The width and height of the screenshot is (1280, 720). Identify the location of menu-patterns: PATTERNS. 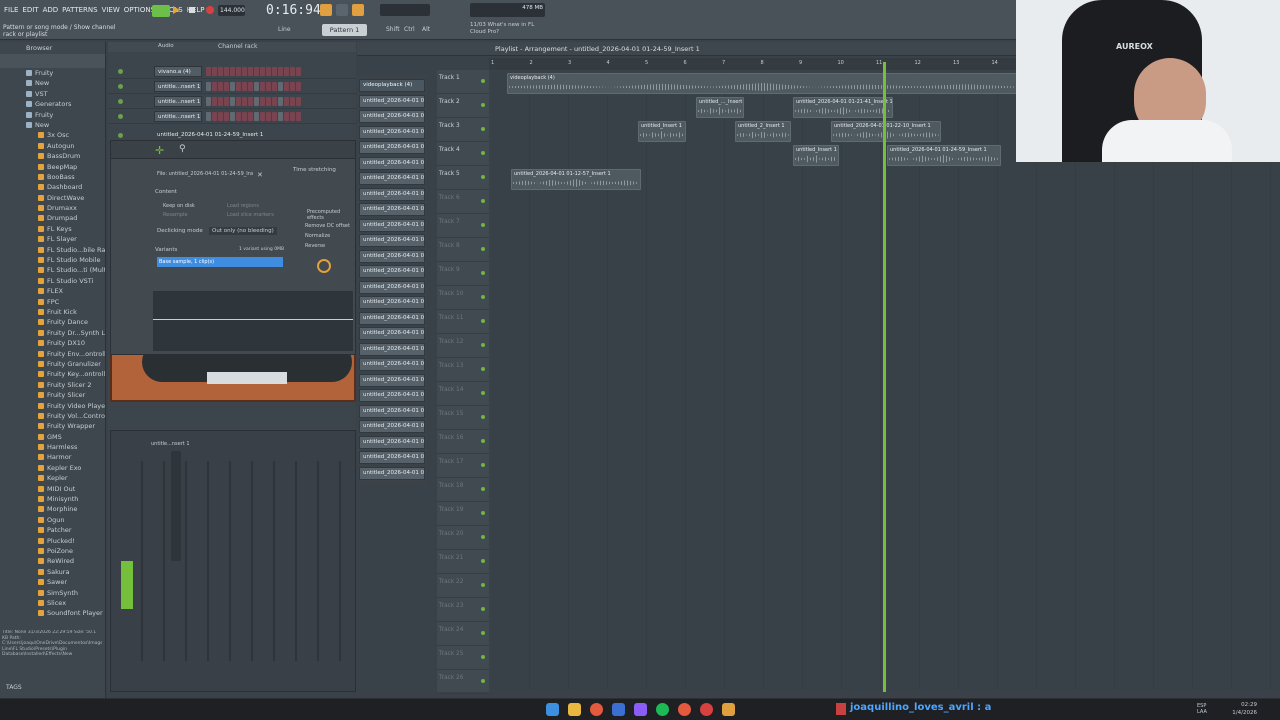
(79, 10).